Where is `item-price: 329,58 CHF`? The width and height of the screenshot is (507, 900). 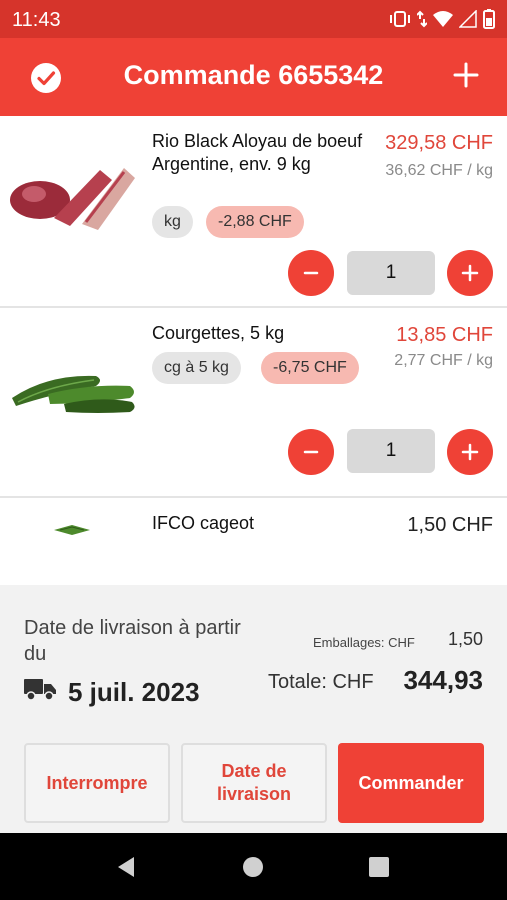 item-price: 329,58 CHF is located at coordinates (439, 143).